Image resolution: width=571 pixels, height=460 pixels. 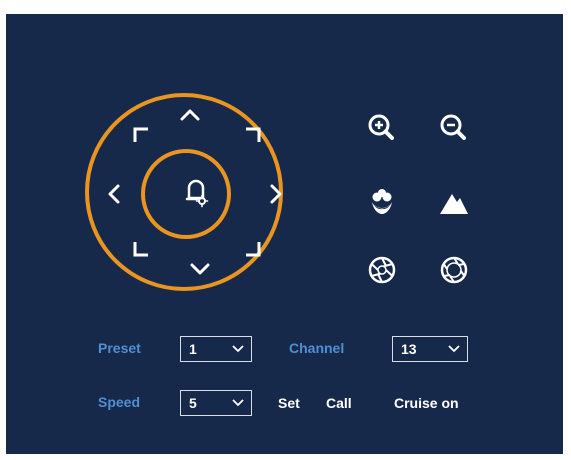 I want to click on channel-select: 13, so click(x=430, y=349).